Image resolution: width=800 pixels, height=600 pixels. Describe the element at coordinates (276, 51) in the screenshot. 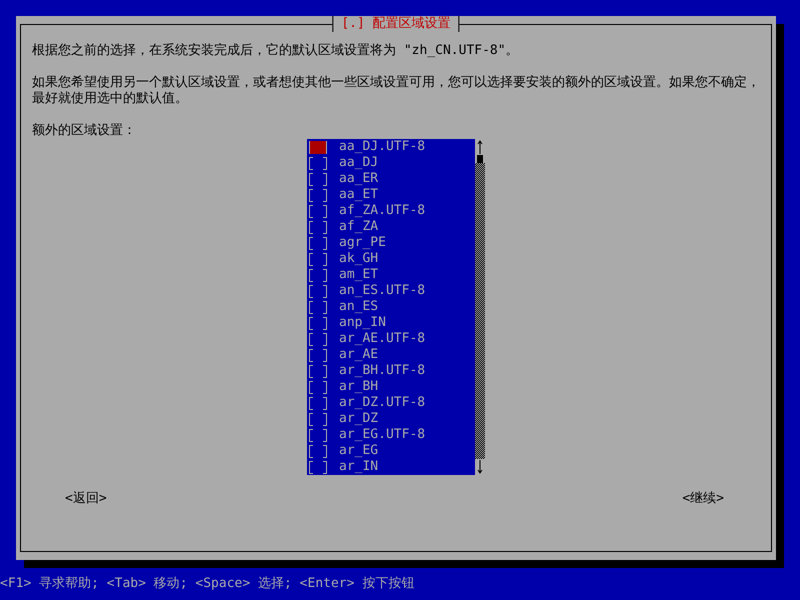

I see `instruction-text: 根据您之前的选择，在系统安装完成后，它的默认区域设置将为 "zh_CN.UTF-8"。` at that location.